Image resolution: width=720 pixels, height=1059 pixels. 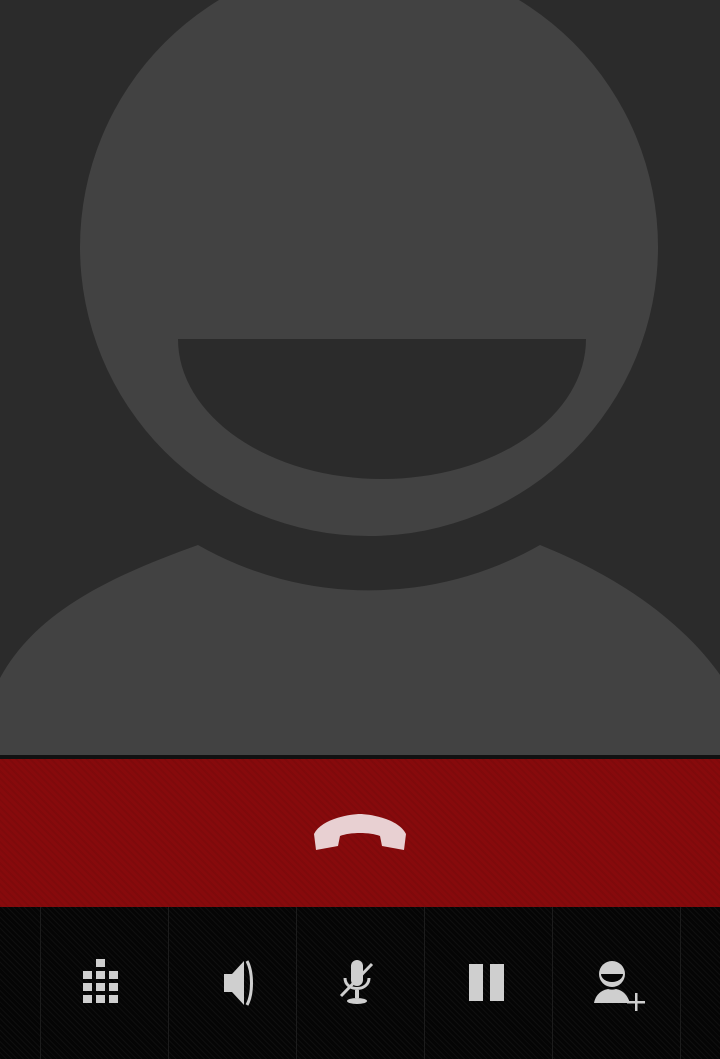 I want to click on add-call-button, so click(x=616, y=983).